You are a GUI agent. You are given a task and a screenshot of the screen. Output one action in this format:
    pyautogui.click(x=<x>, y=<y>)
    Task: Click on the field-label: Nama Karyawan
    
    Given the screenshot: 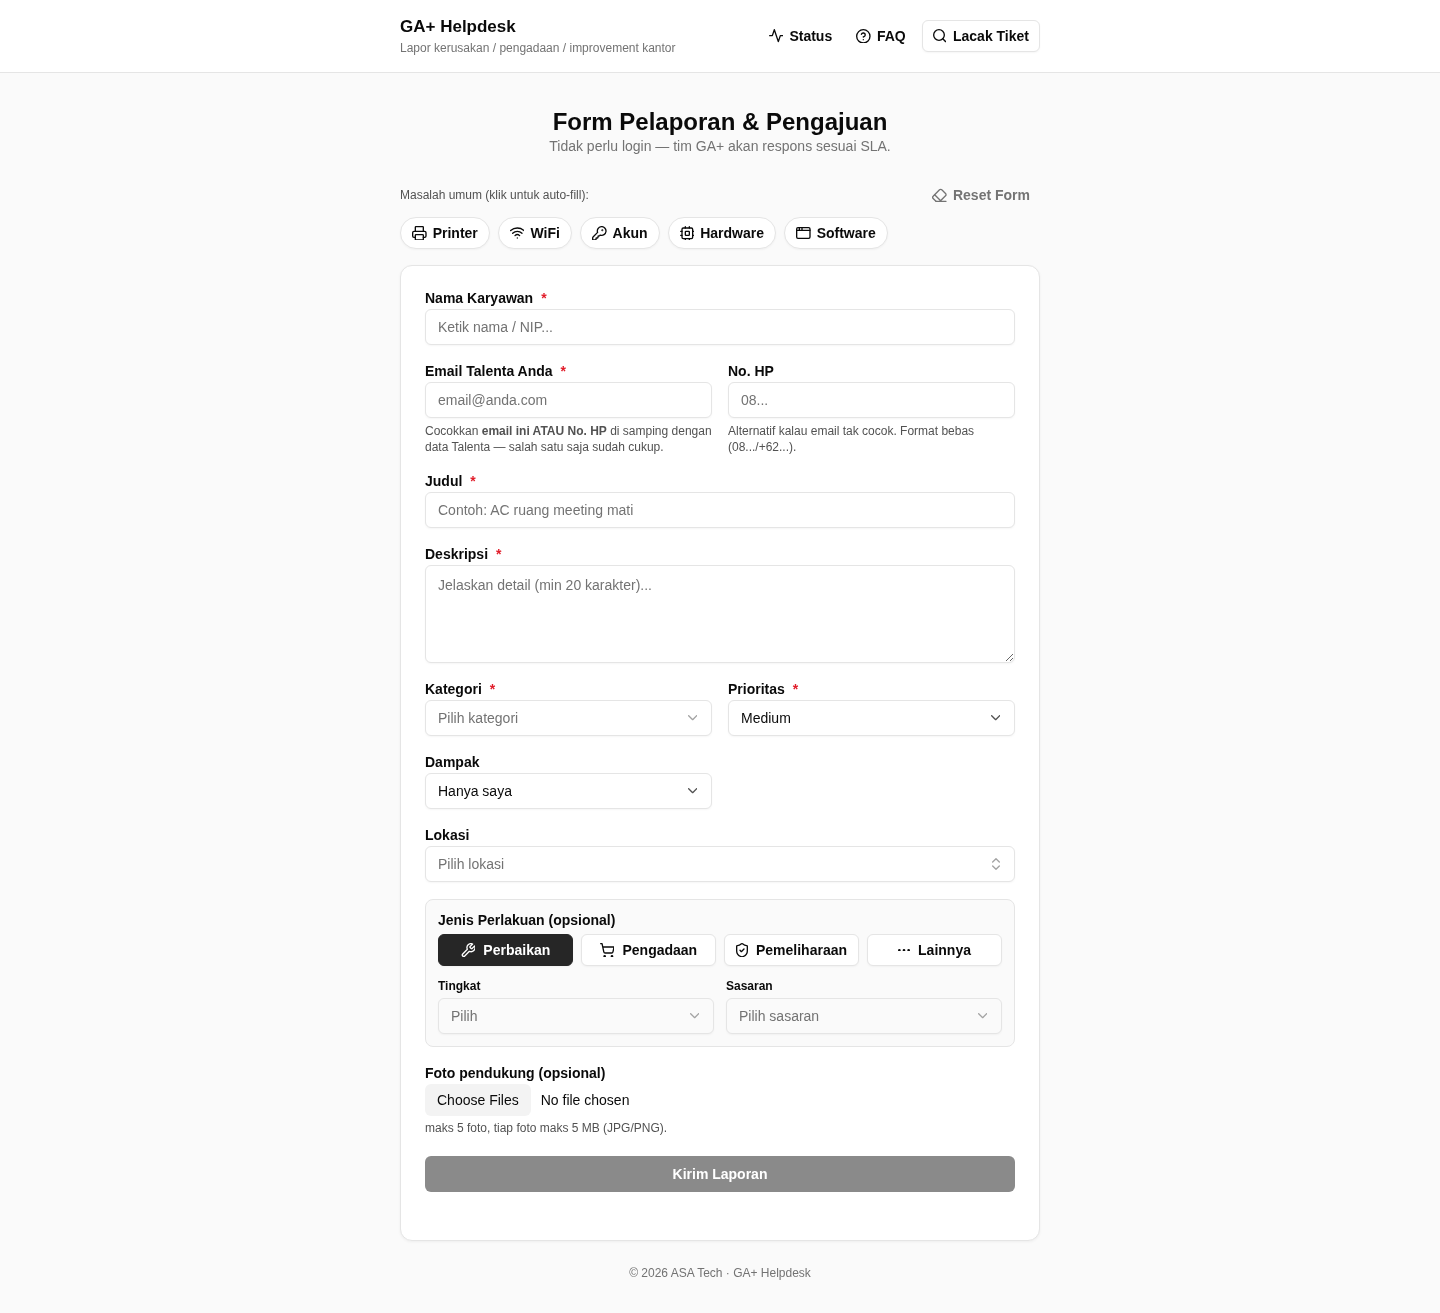 What is the action you would take?
    pyautogui.click(x=479, y=298)
    